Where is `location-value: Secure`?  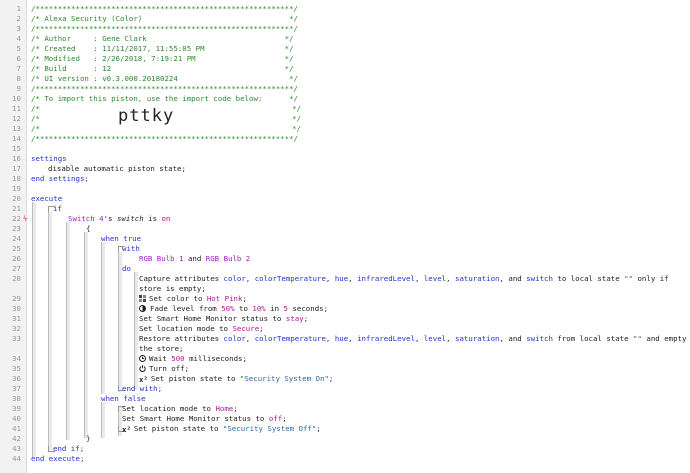
location-value: Secure is located at coordinates (246, 328).